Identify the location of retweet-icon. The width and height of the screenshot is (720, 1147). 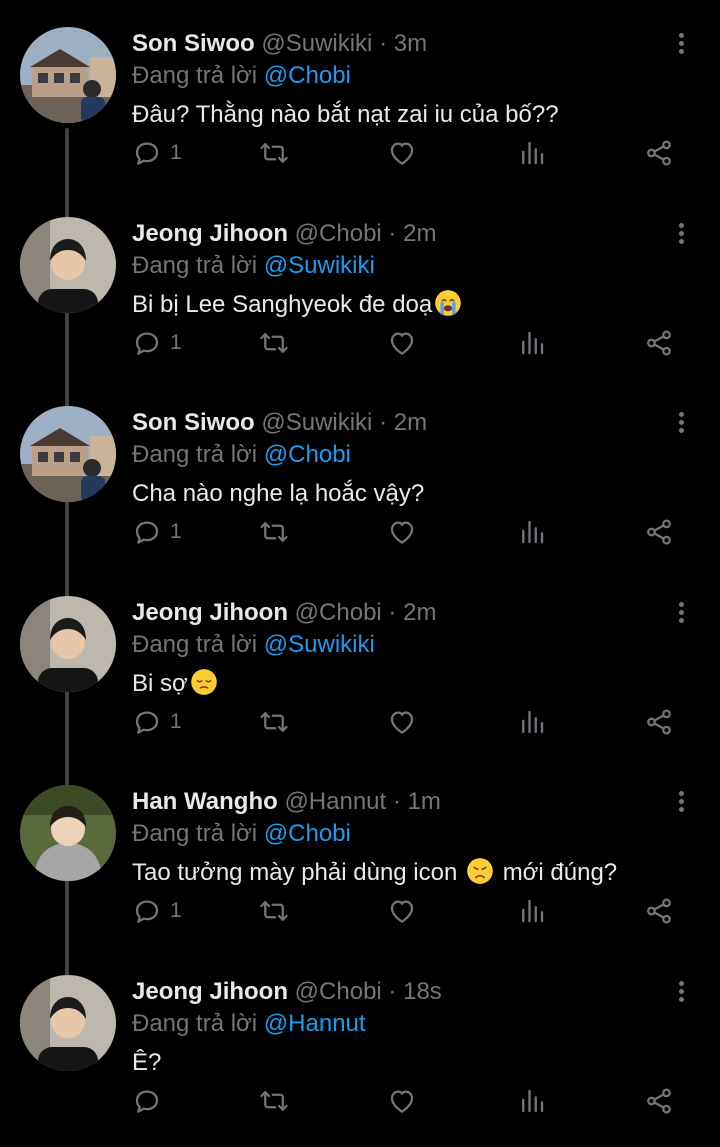
(274, 1100).